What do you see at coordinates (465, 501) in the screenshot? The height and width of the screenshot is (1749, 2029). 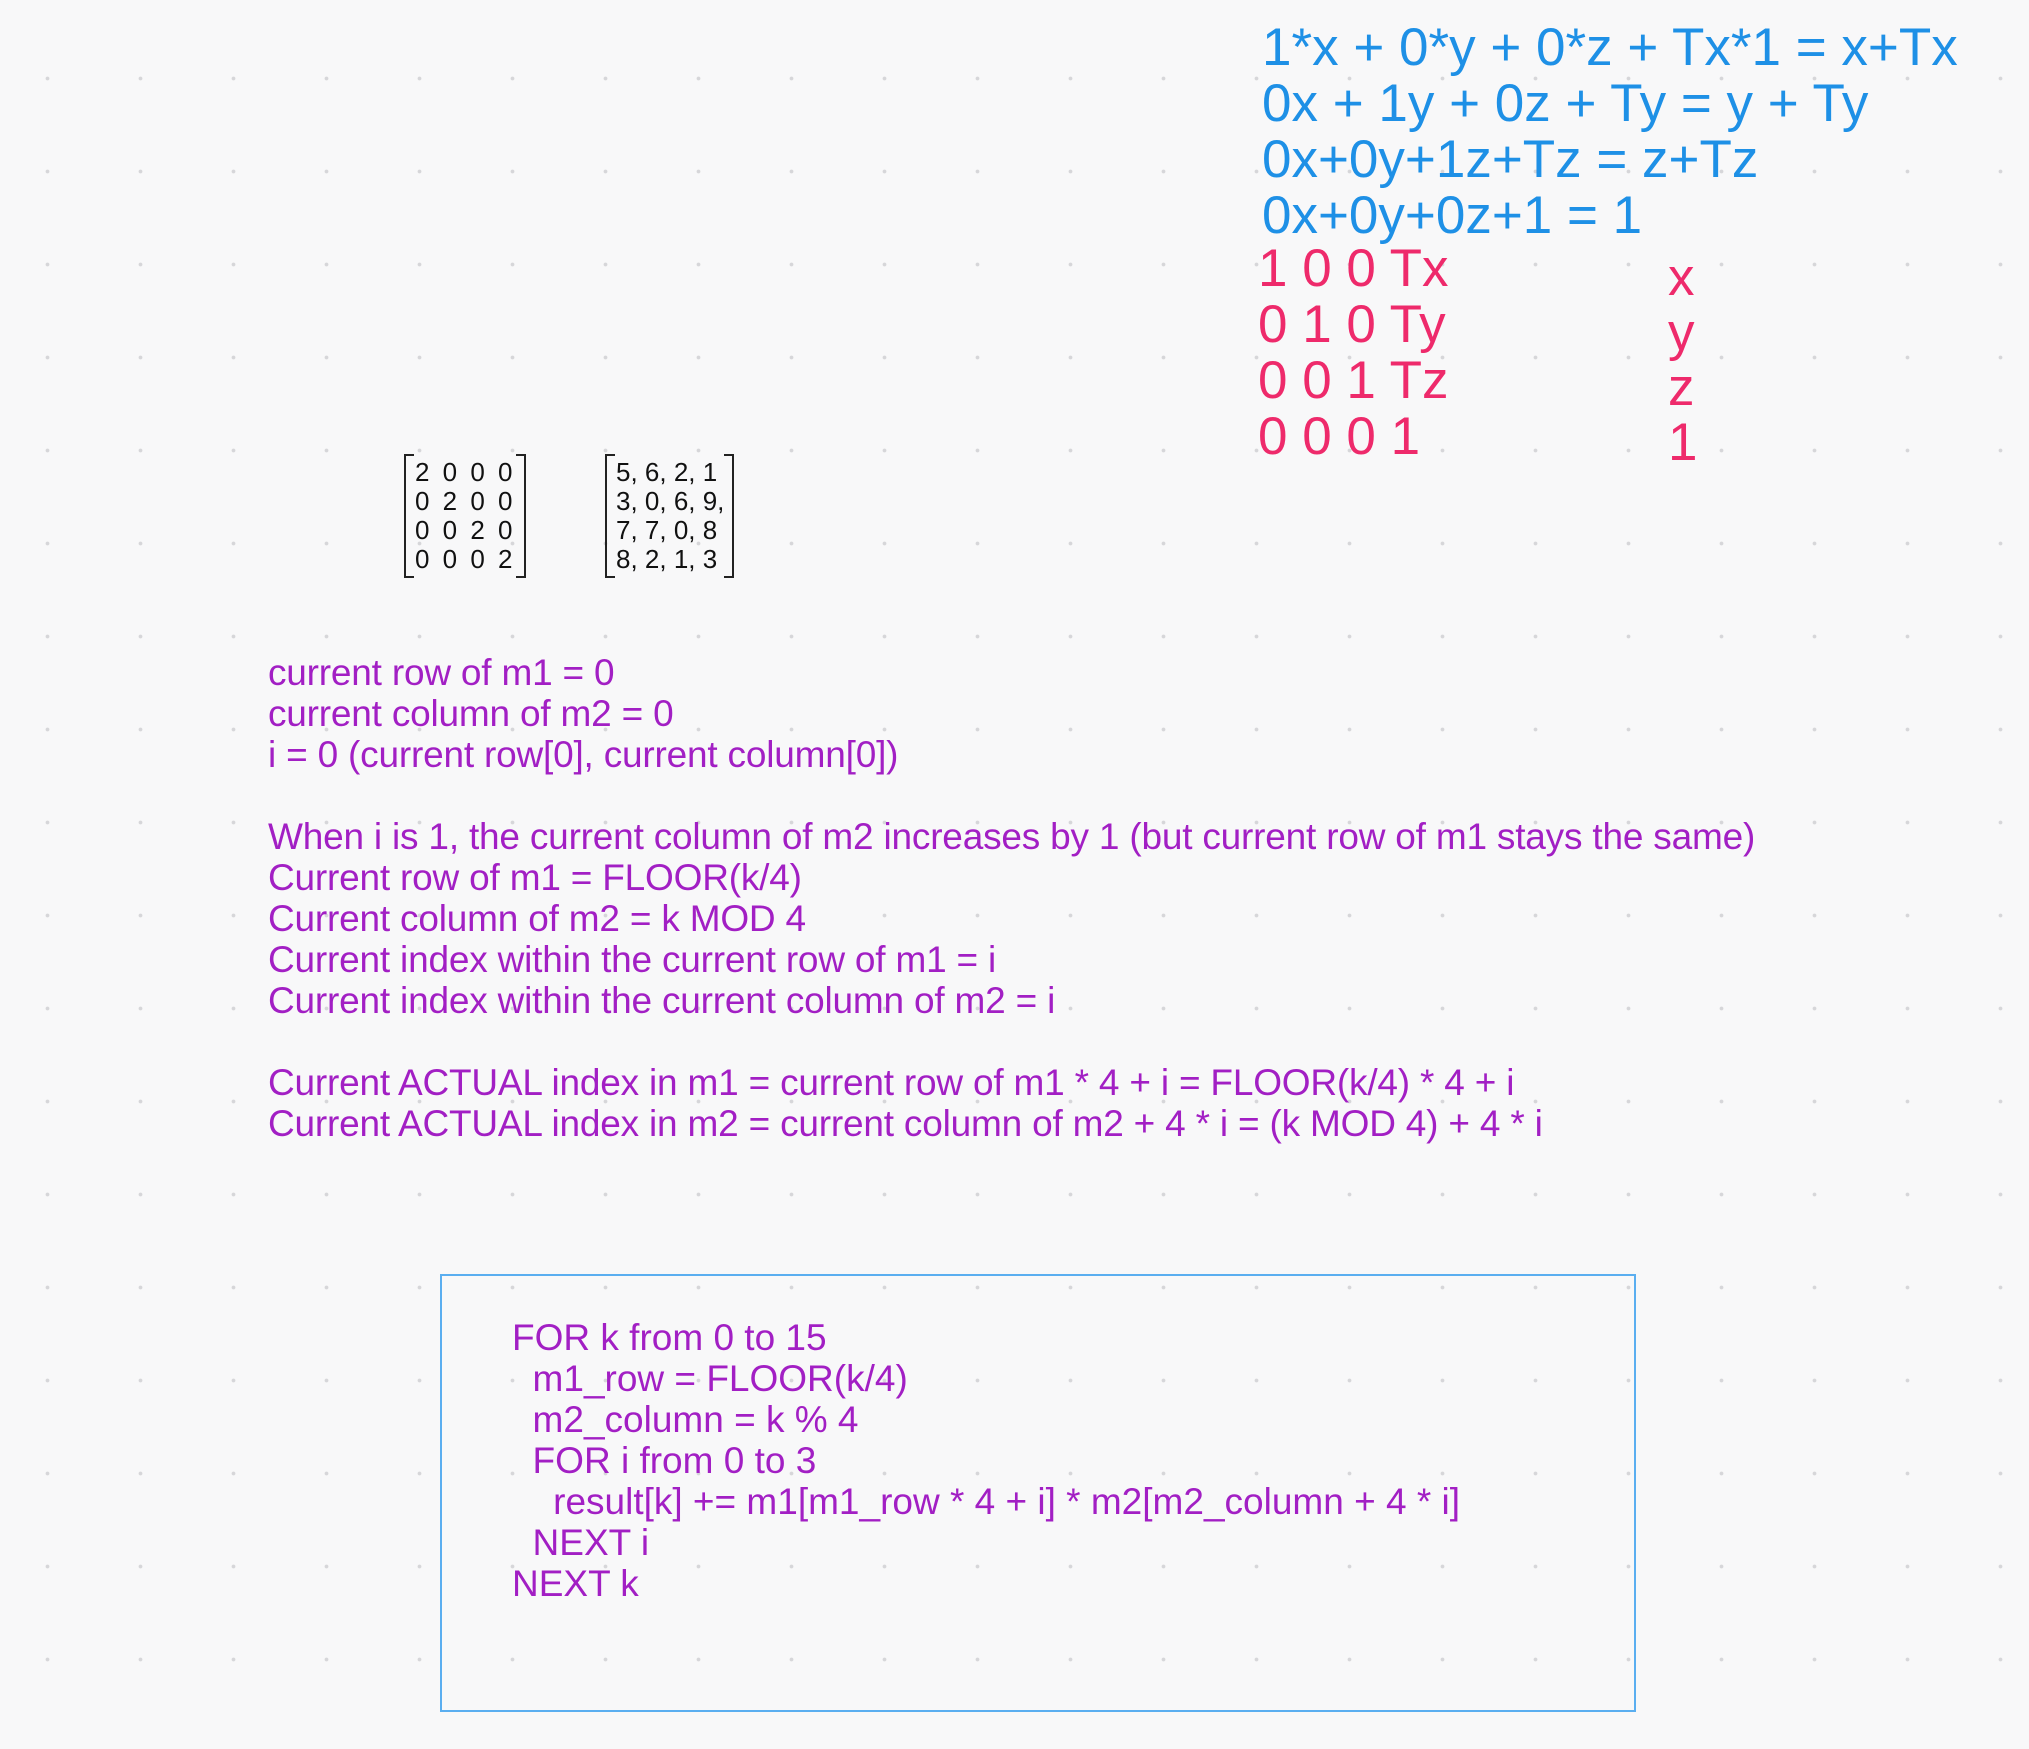 I see `matrix-m1-row: 0 2 0 0` at bounding box center [465, 501].